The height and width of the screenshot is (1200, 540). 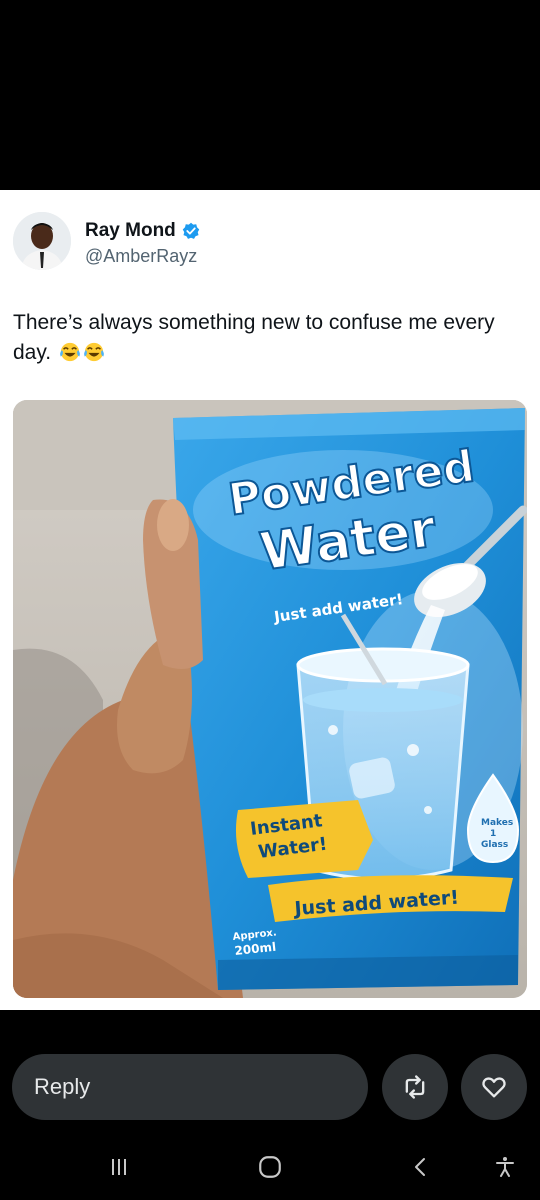 I want to click on accessibility-button, so click(x=505, y=1167).